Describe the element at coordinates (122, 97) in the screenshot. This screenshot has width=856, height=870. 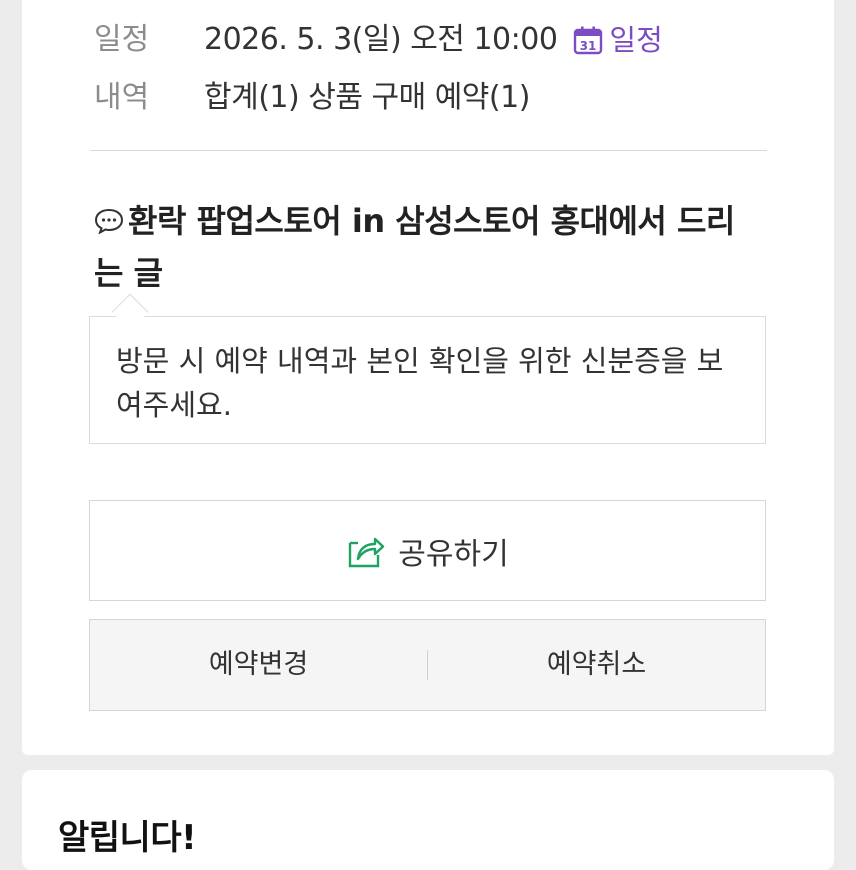
I see `history-label: 내역` at that location.